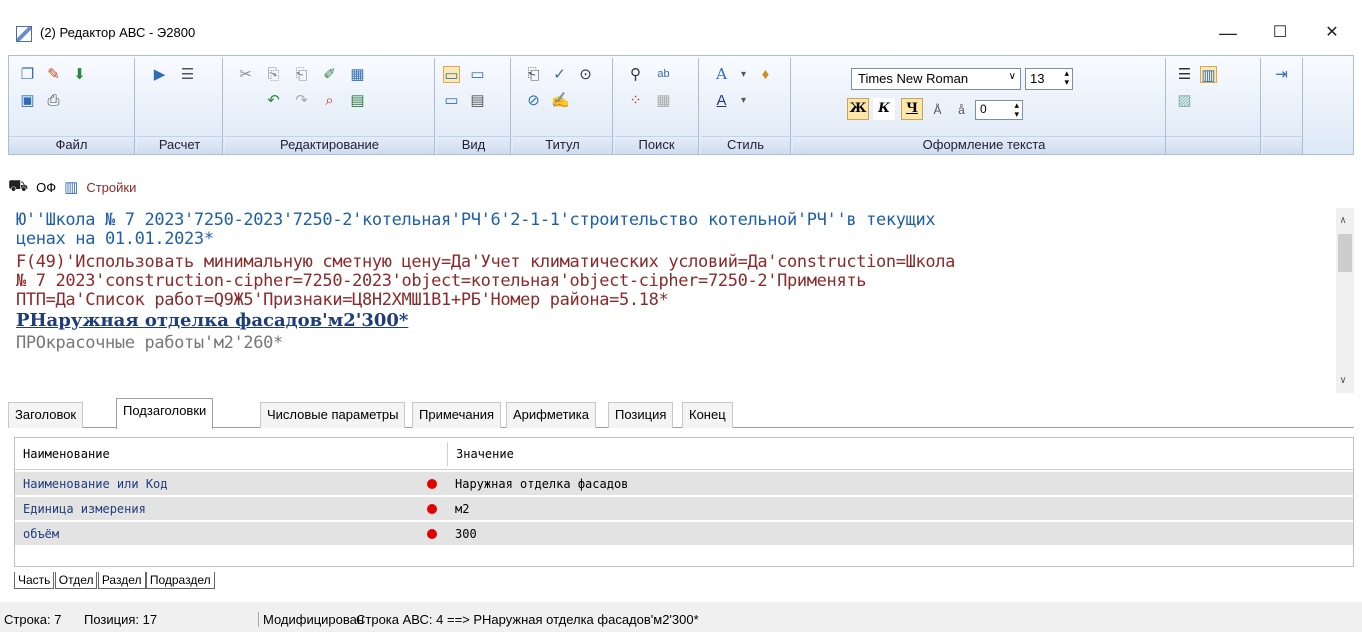 This screenshot has width=1362, height=632. I want to click on maximize-button: ☐, so click(1280, 33).